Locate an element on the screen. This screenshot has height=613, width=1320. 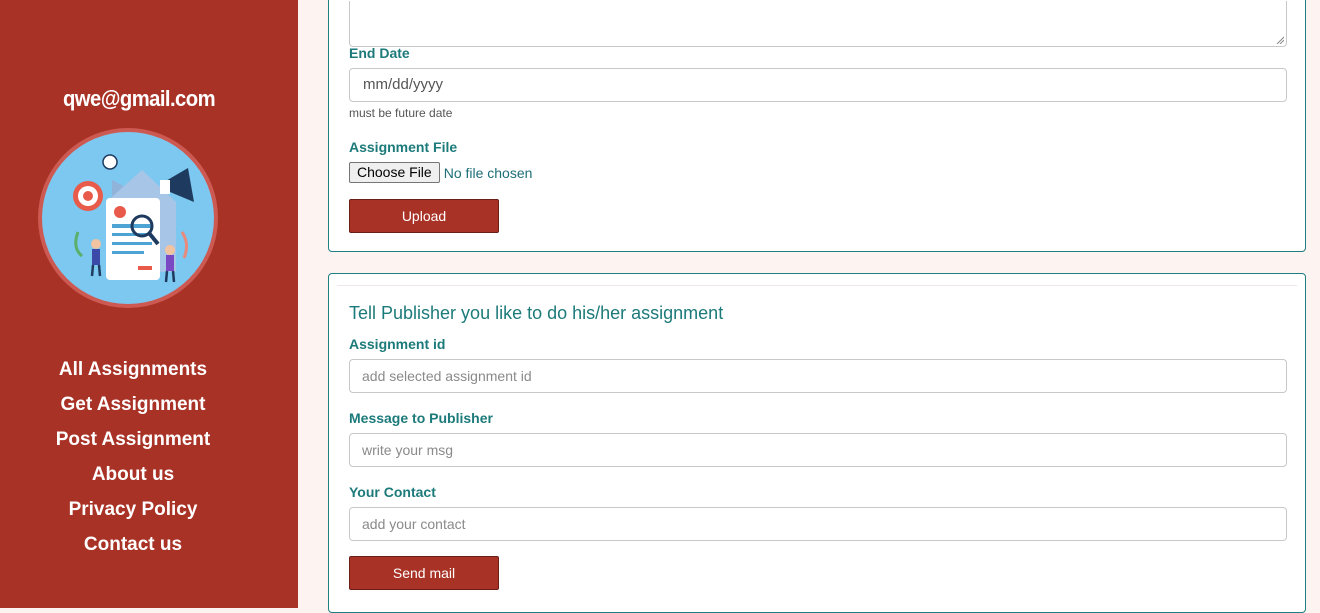
end-date-input: mm/dd/yyyy is located at coordinates (818, 85).